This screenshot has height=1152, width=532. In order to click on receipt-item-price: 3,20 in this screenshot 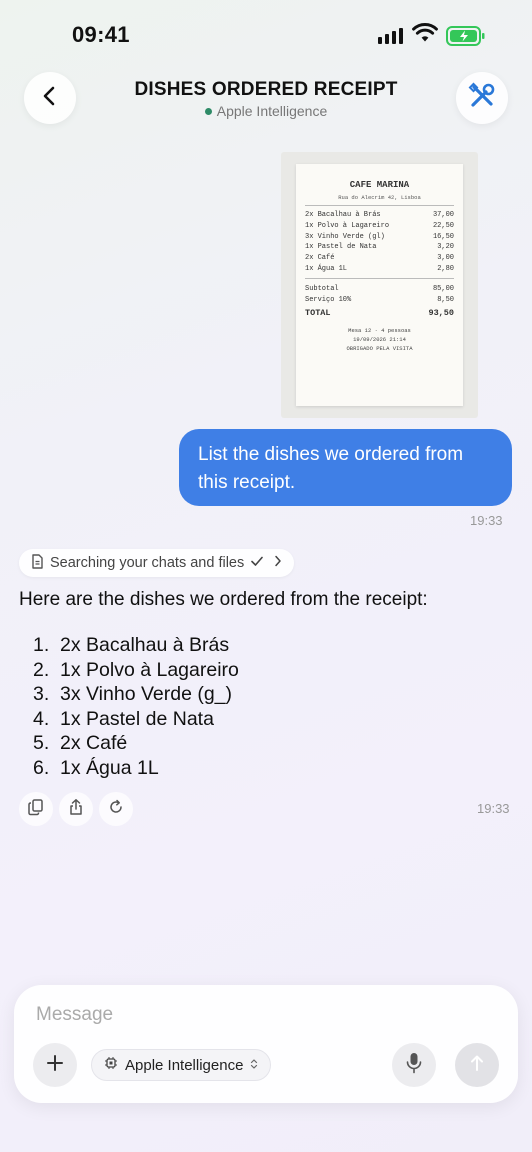, I will do `click(445, 247)`.